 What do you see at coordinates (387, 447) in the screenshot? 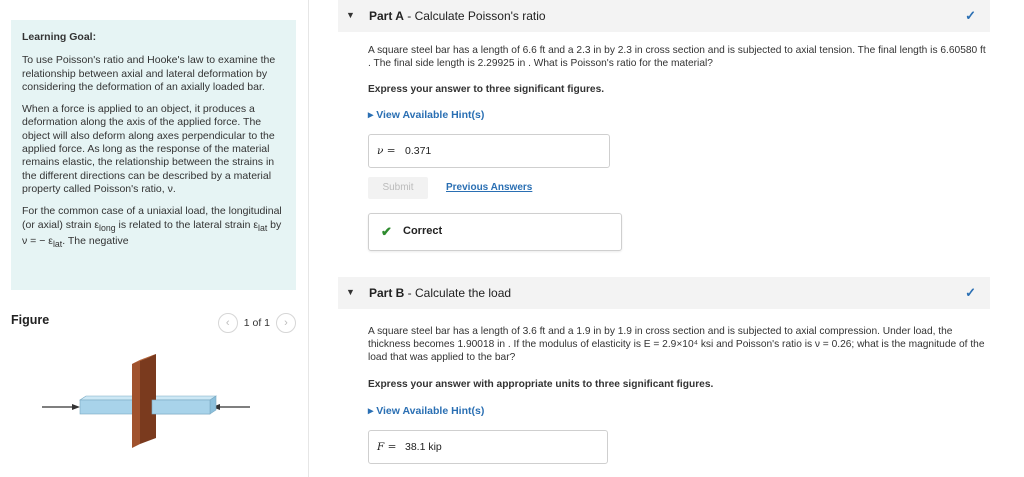
I see `answer-label: F =` at bounding box center [387, 447].